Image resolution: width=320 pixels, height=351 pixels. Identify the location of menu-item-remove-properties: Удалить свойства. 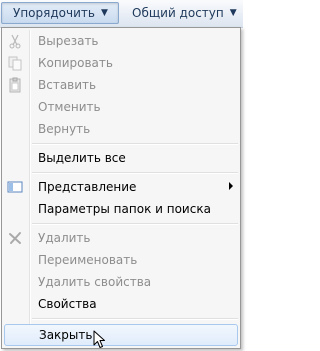
(121, 282).